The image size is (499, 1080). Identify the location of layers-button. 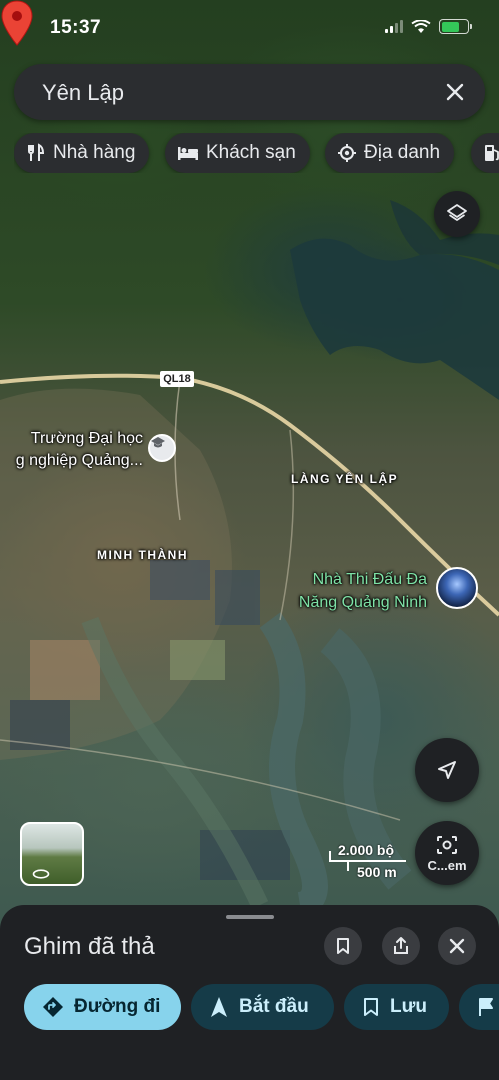
(457, 214).